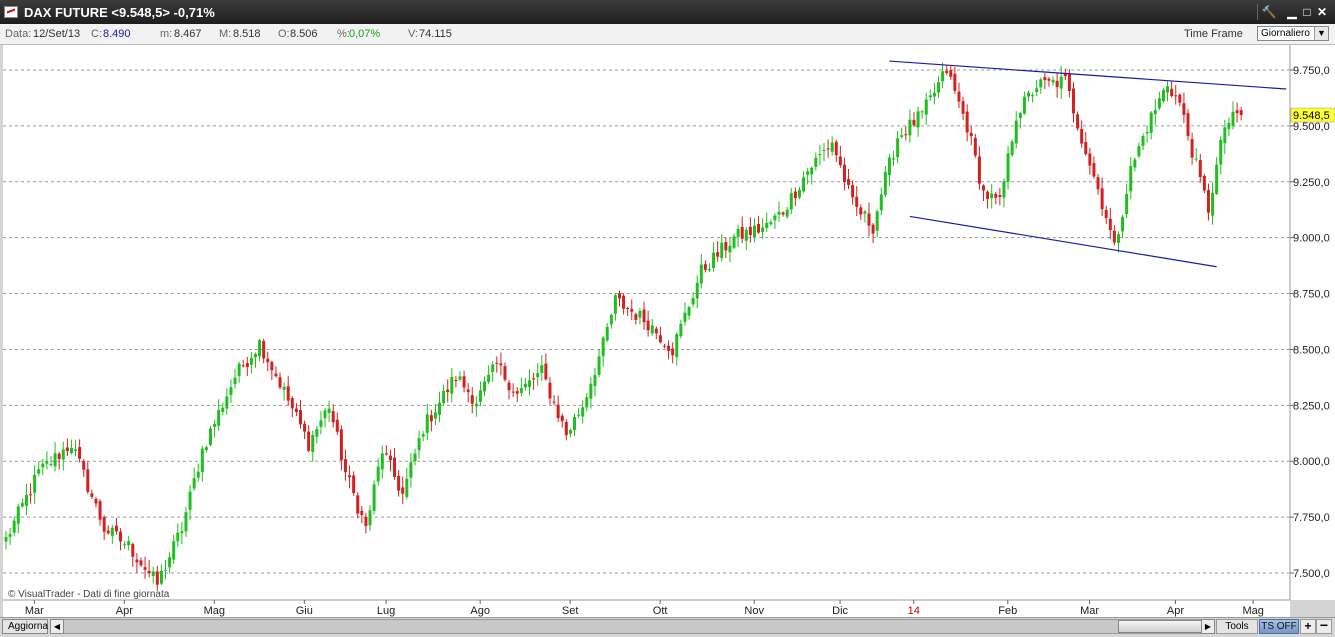  I want to click on zoom-out-button: −, so click(1324, 626).